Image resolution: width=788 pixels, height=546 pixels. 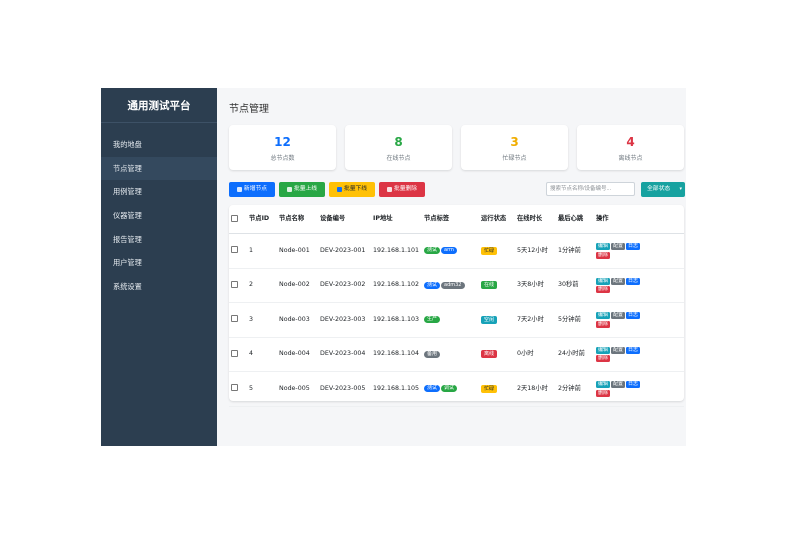 What do you see at coordinates (489, 319) in the screenshot?
I see `status-badge: 空闲` at bounding box center [489, 319].